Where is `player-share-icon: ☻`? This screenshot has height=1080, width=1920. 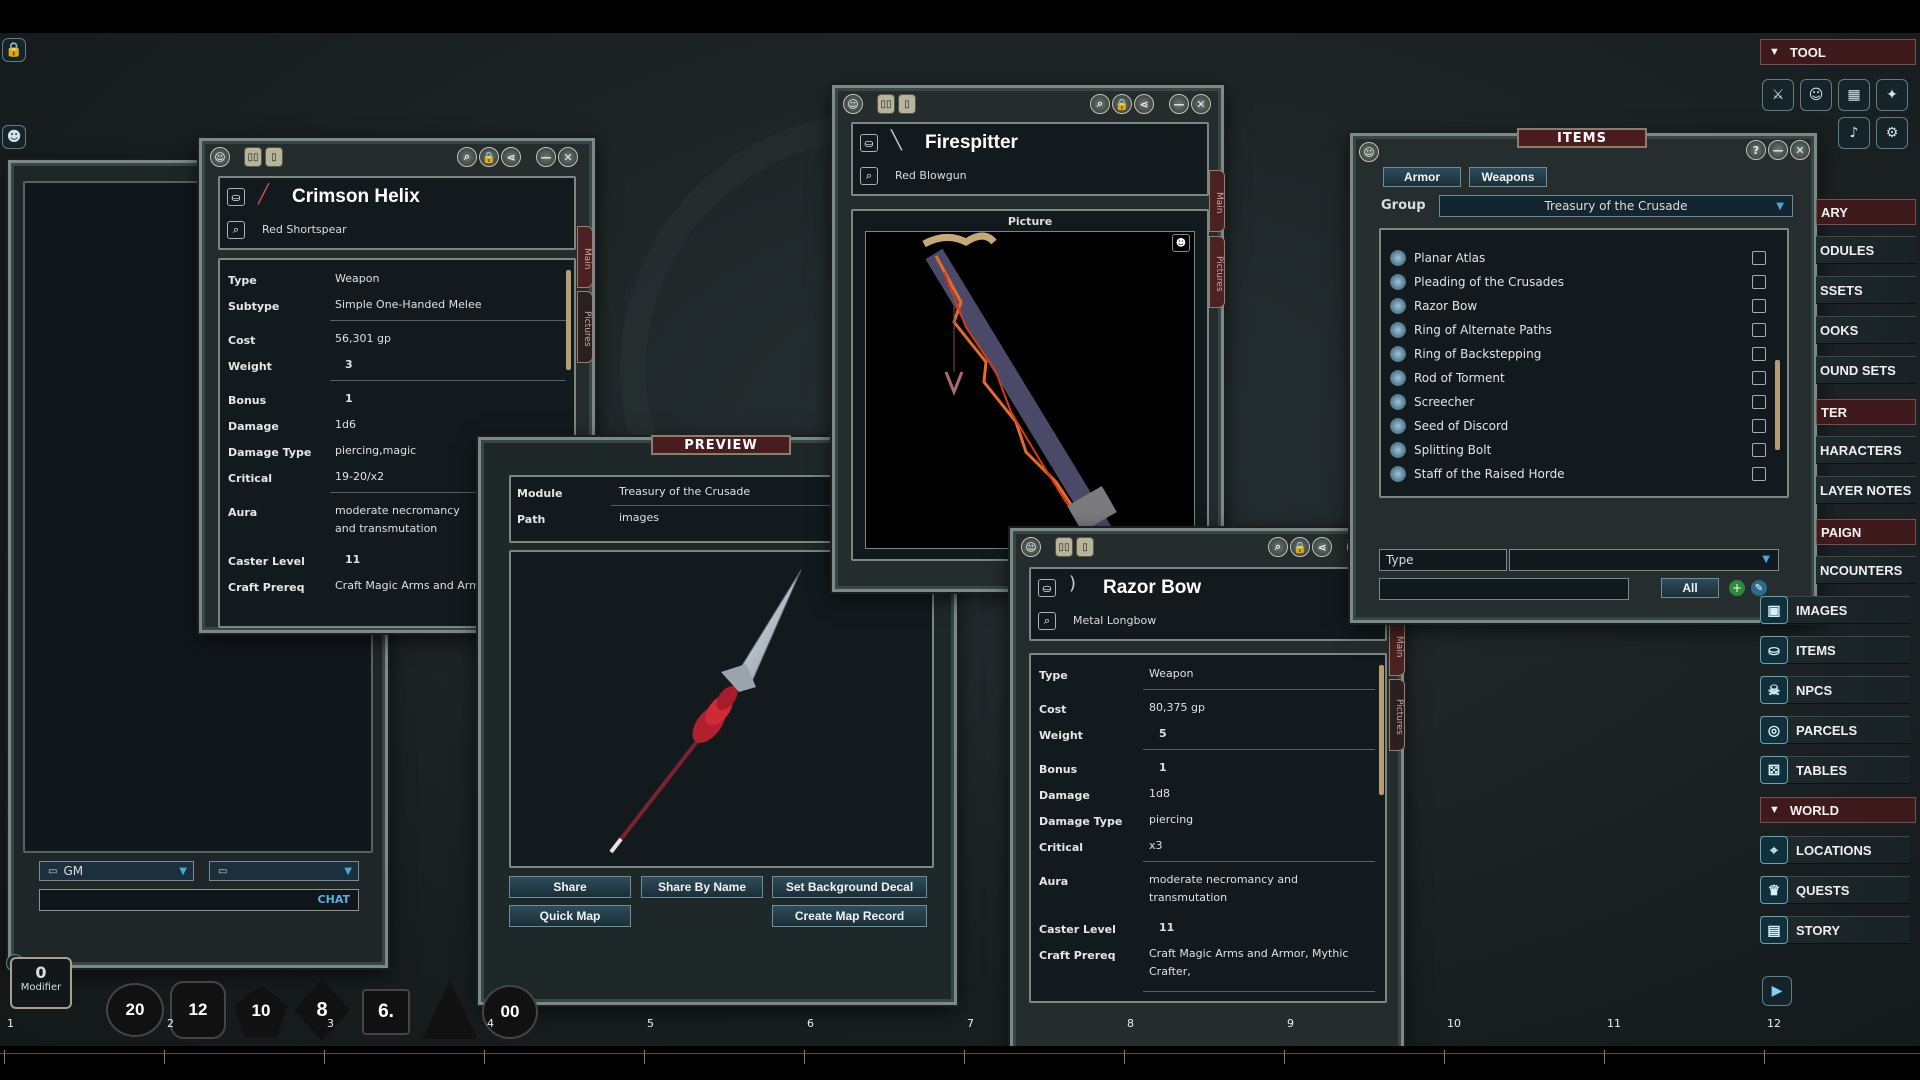
player-share-icon: ☻ is located at coordinates (1181, 243).